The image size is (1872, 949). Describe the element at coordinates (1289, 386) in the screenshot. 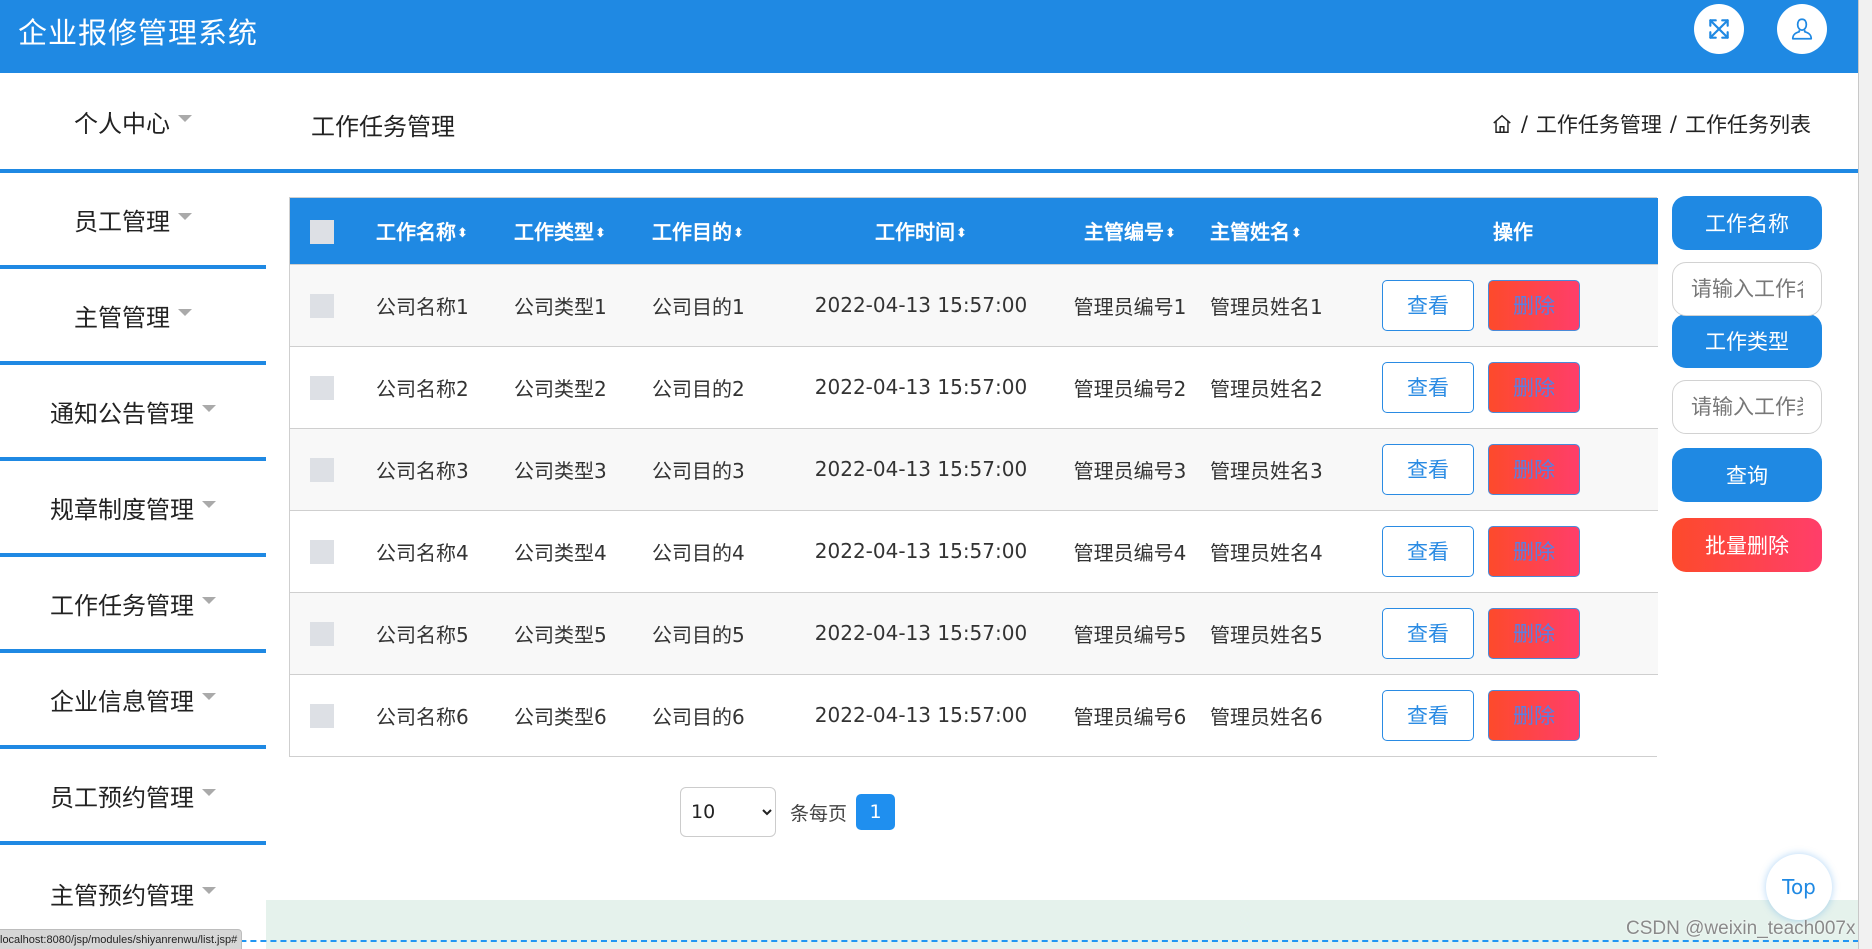

I see `cell-supervisor-name: 管理员姓名2` at that location.